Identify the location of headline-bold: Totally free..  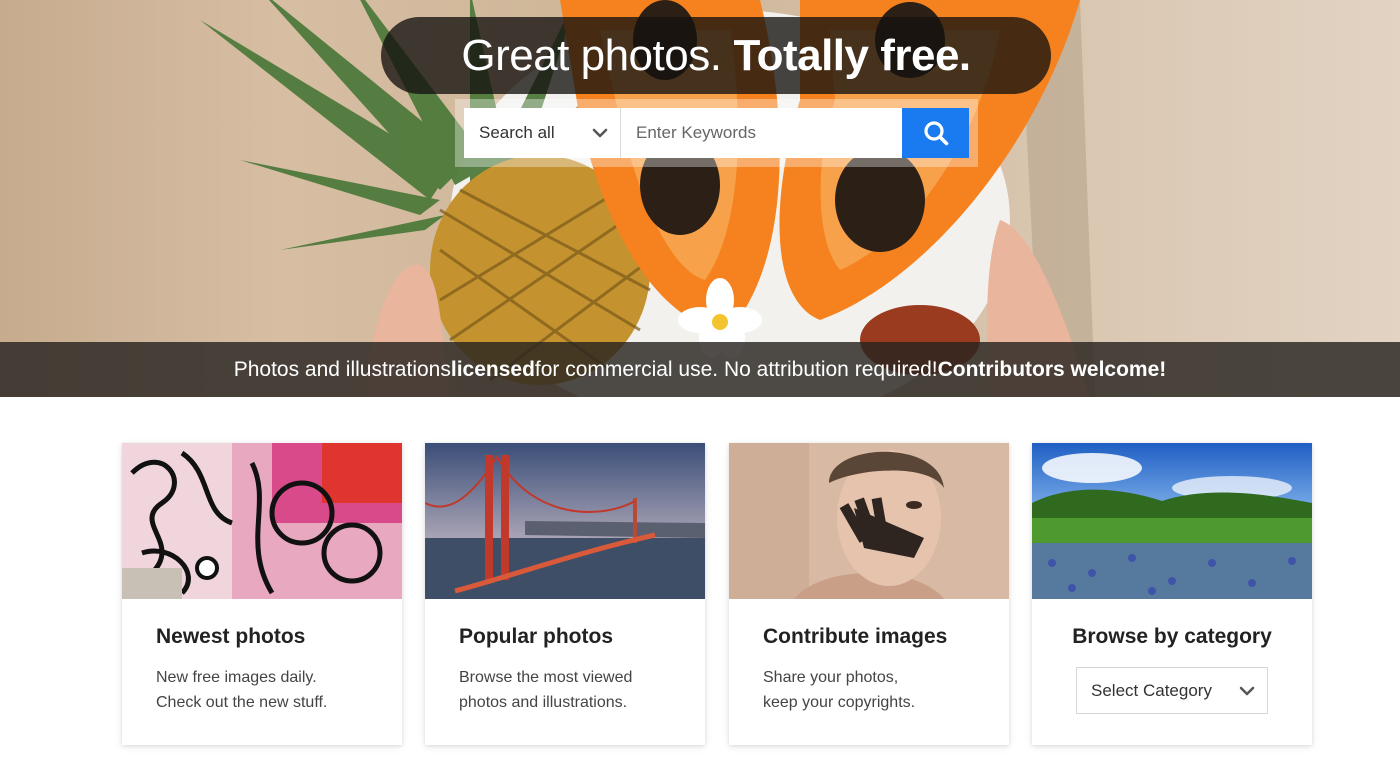
(852, 55).